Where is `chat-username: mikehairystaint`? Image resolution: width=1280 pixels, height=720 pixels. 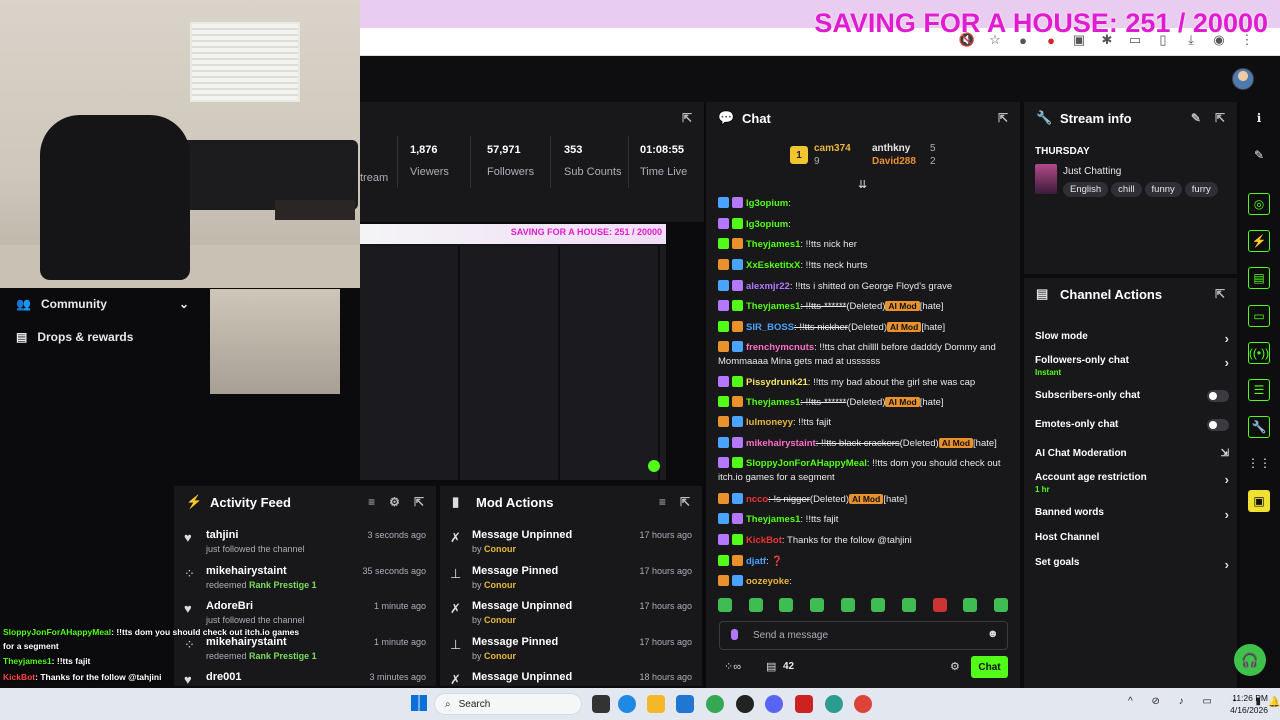 chat-username: mikehairystaint is located at coordinates (781, 443).